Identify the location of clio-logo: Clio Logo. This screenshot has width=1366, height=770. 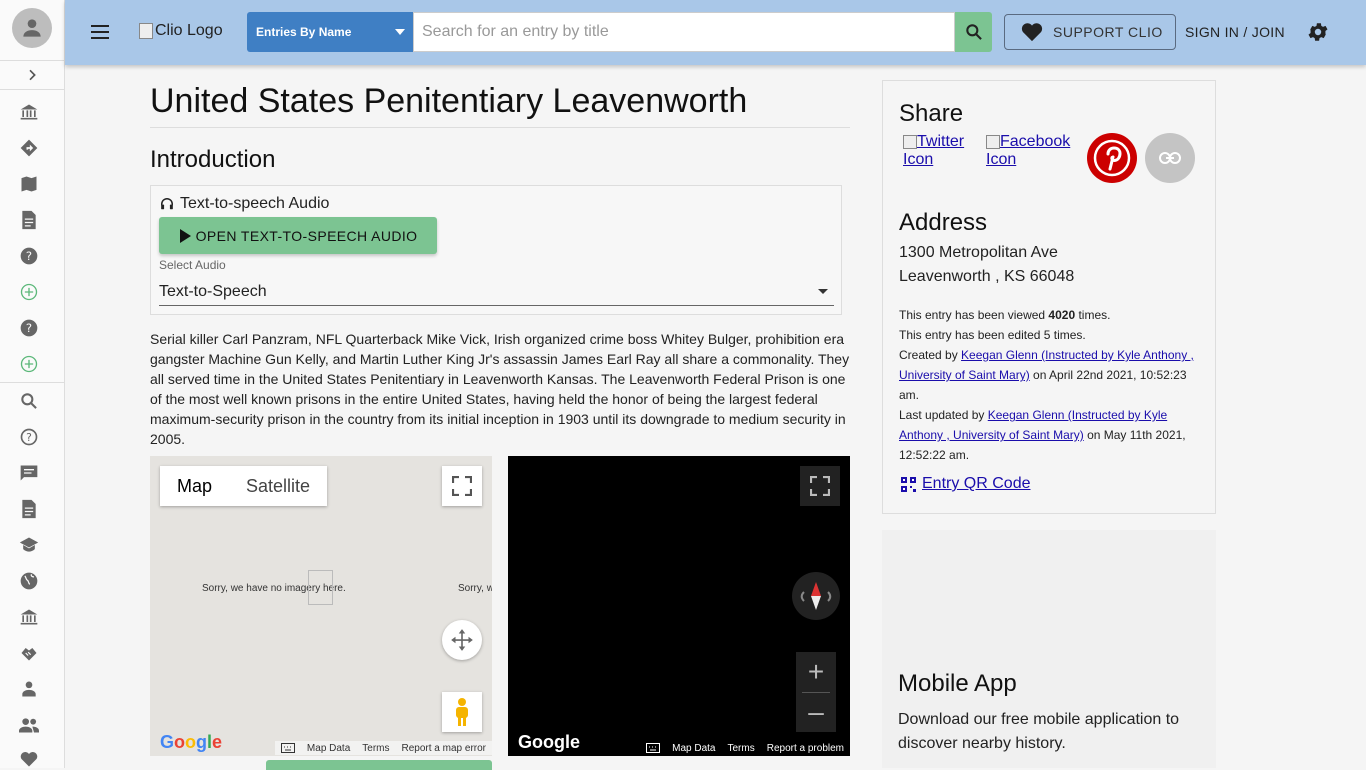
(181, 31).